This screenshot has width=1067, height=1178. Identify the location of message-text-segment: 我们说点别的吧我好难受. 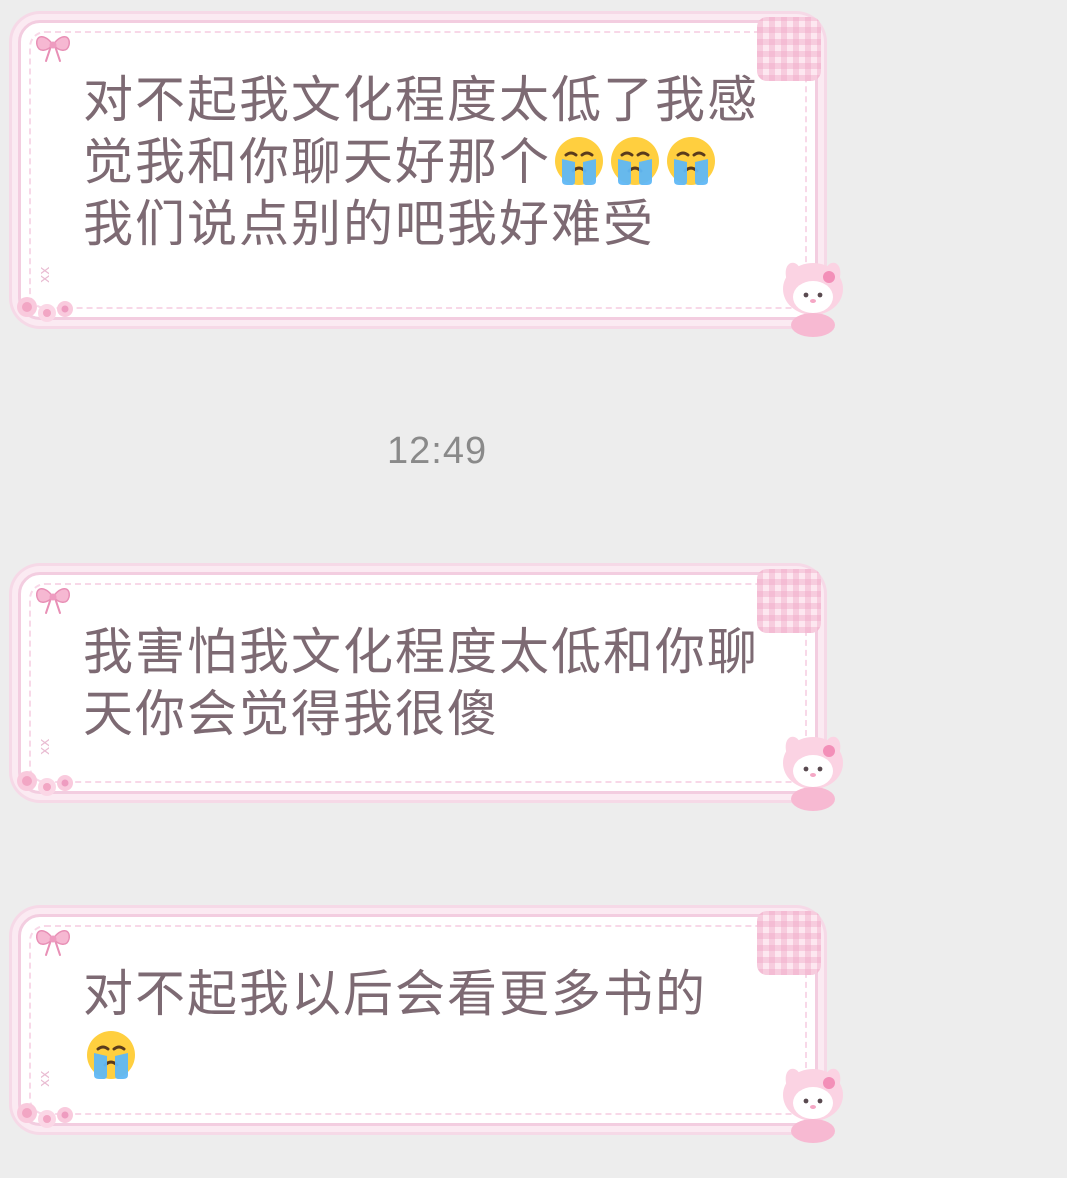
(369, 224).